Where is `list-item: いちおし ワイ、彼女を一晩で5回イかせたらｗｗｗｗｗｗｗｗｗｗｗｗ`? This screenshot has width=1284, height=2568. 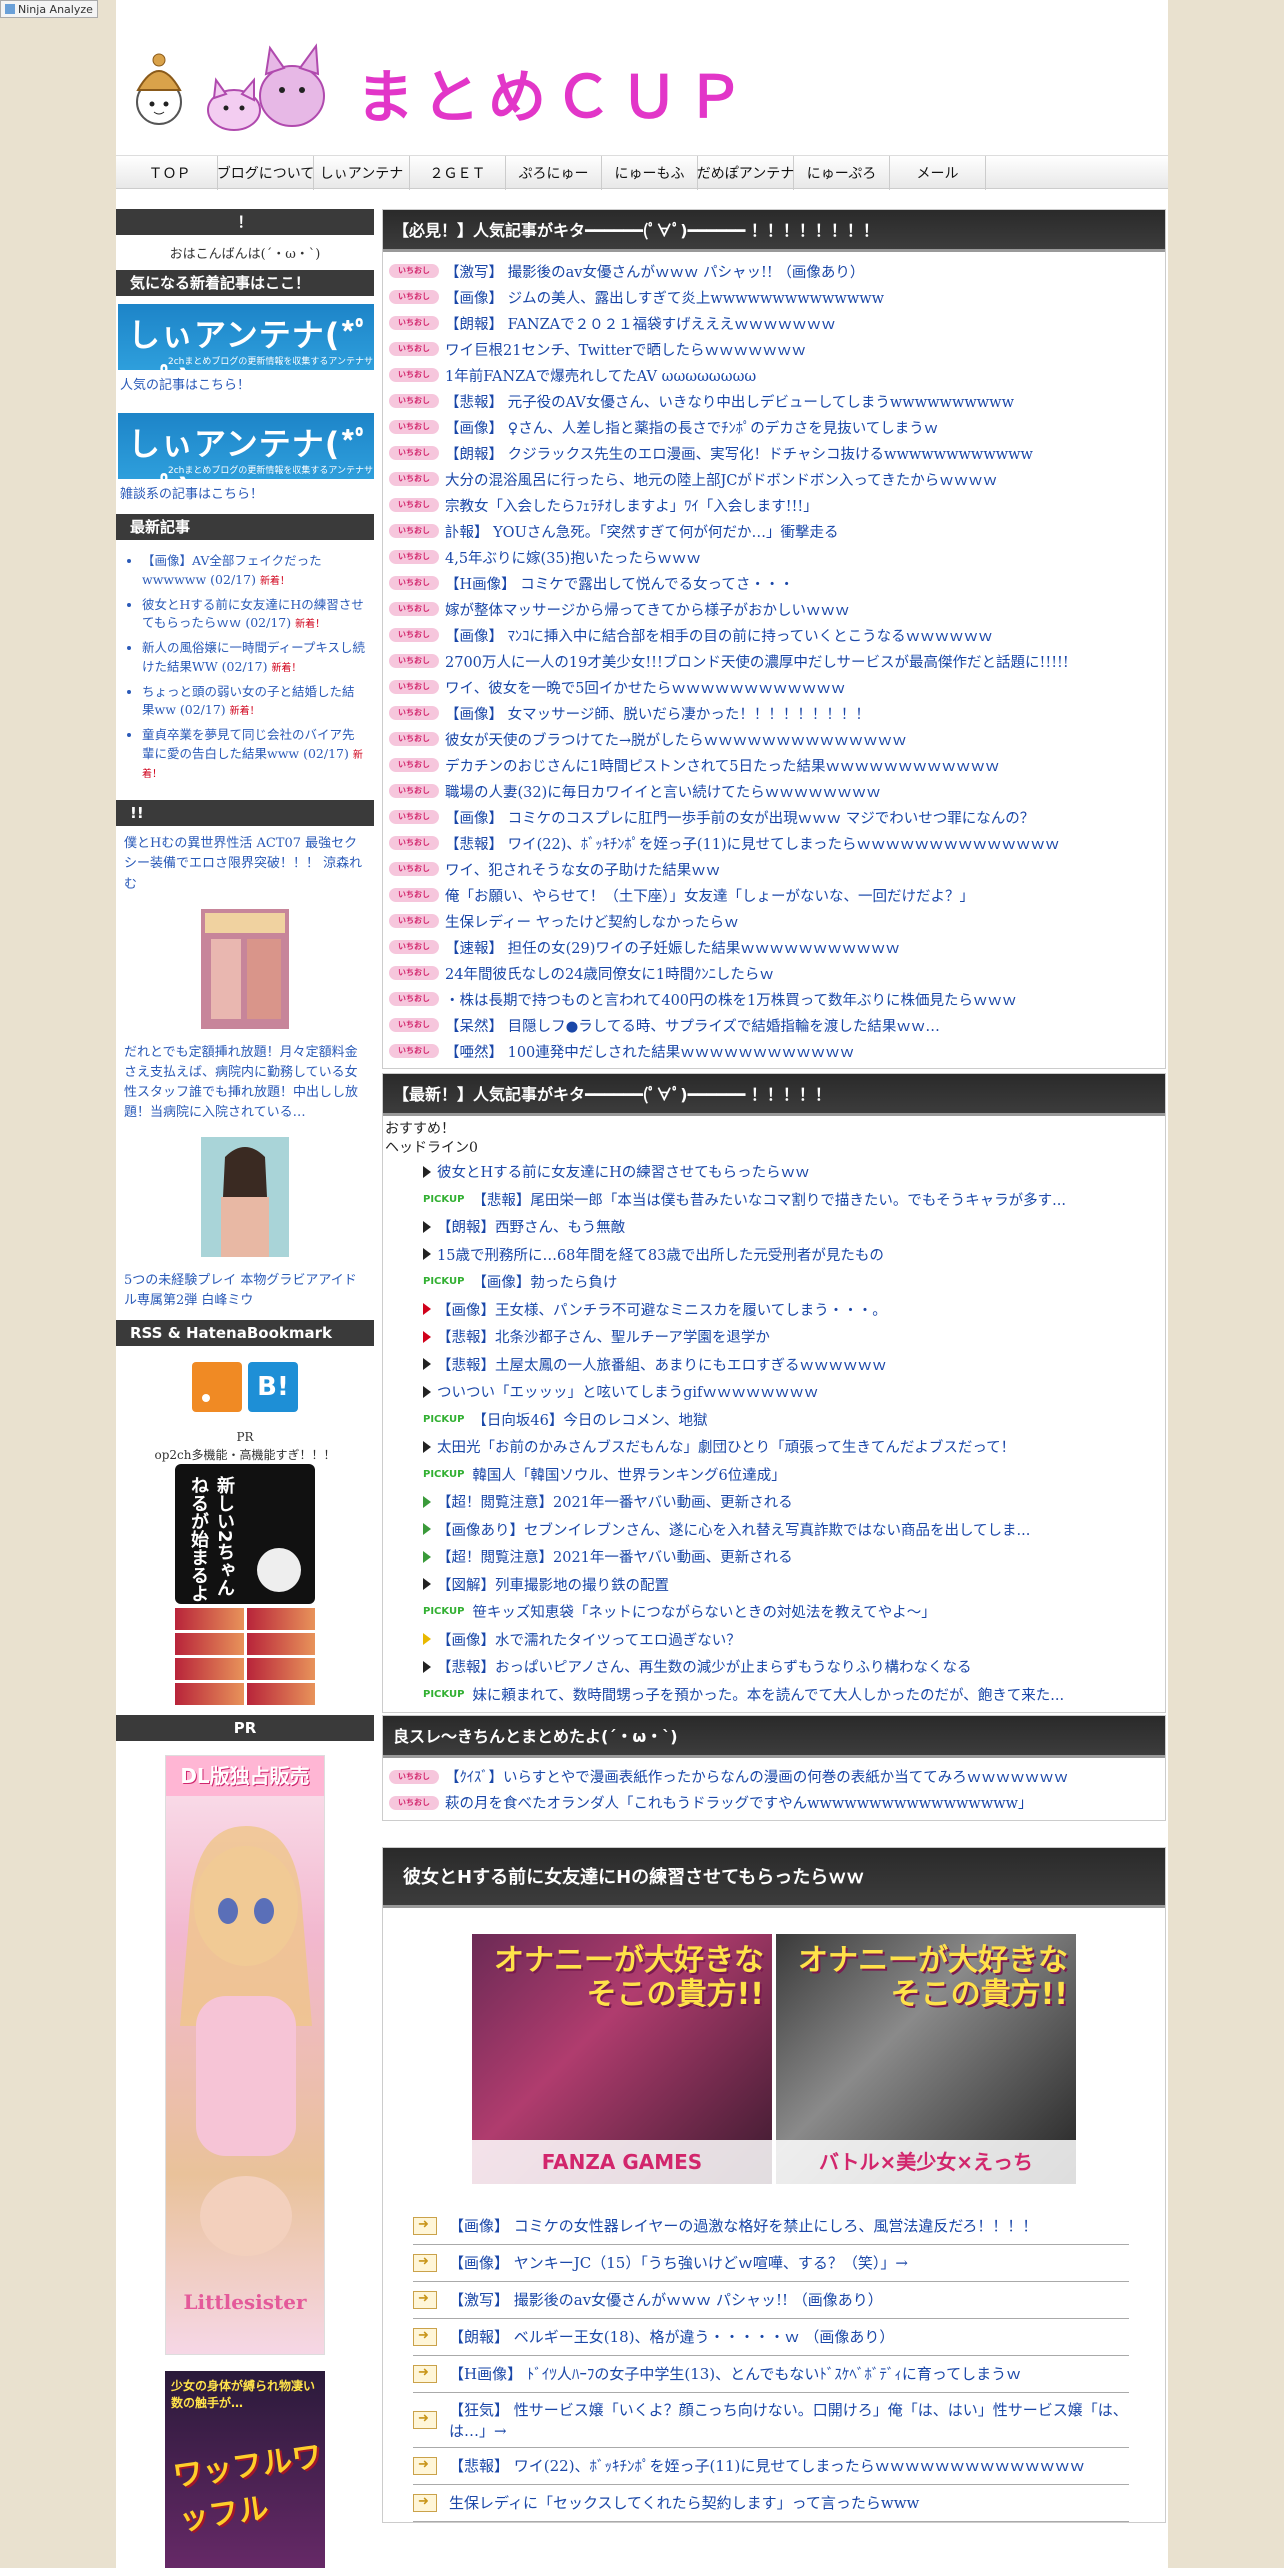 list-item: いちおし ワイ、彼女を一晩で5回イかせたらｗｗｗｗｗｗｗｗｗｗｗｗ is located at coordinates (775, 687).